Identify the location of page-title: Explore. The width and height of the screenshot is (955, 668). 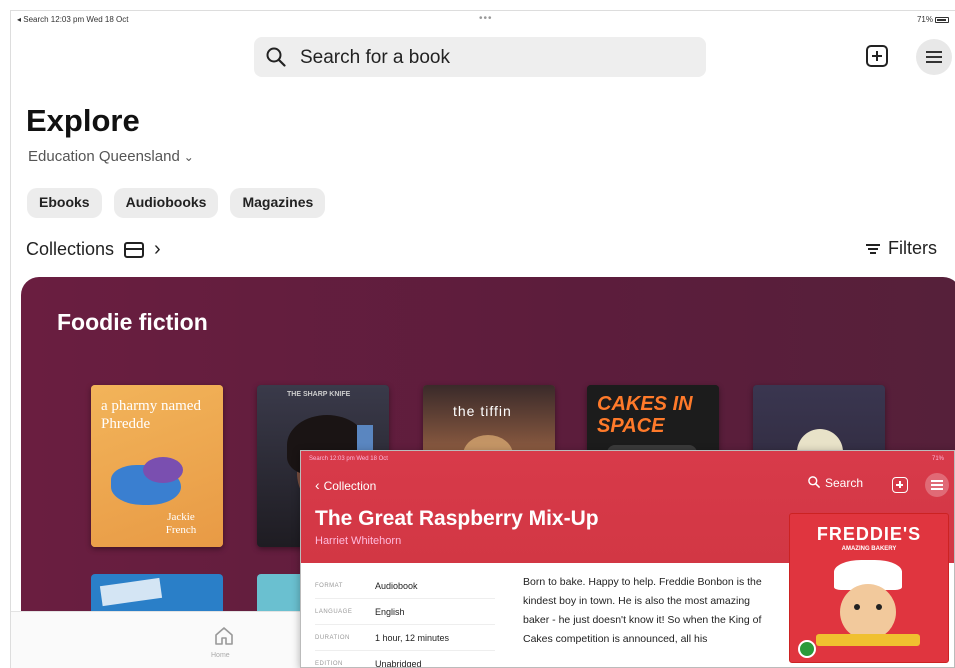
(83, 120).